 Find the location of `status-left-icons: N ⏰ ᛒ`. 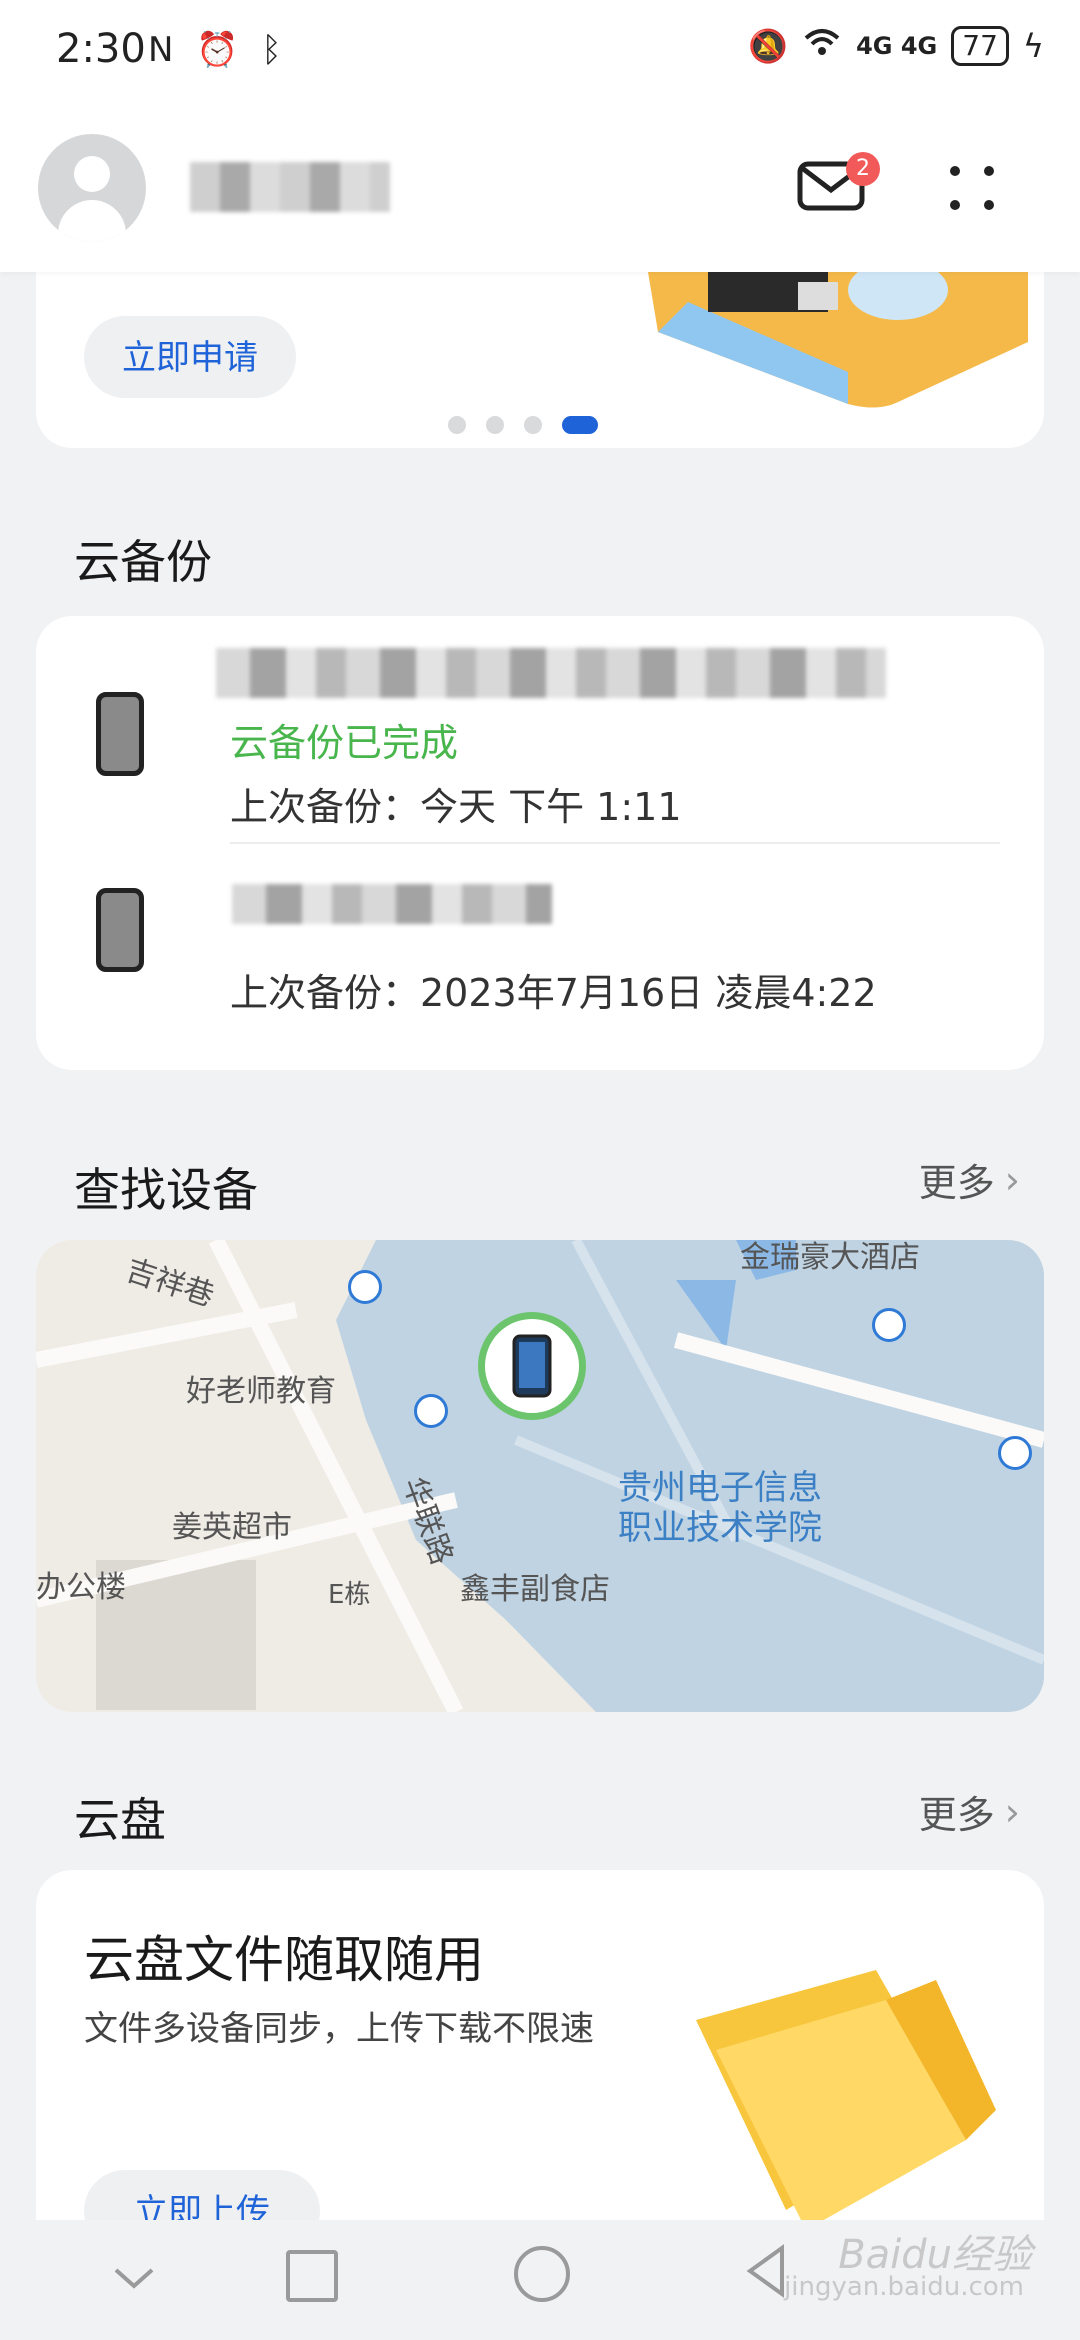

status-left-icons: N ⏰ ᛒ is located at coordinates (218, 50).